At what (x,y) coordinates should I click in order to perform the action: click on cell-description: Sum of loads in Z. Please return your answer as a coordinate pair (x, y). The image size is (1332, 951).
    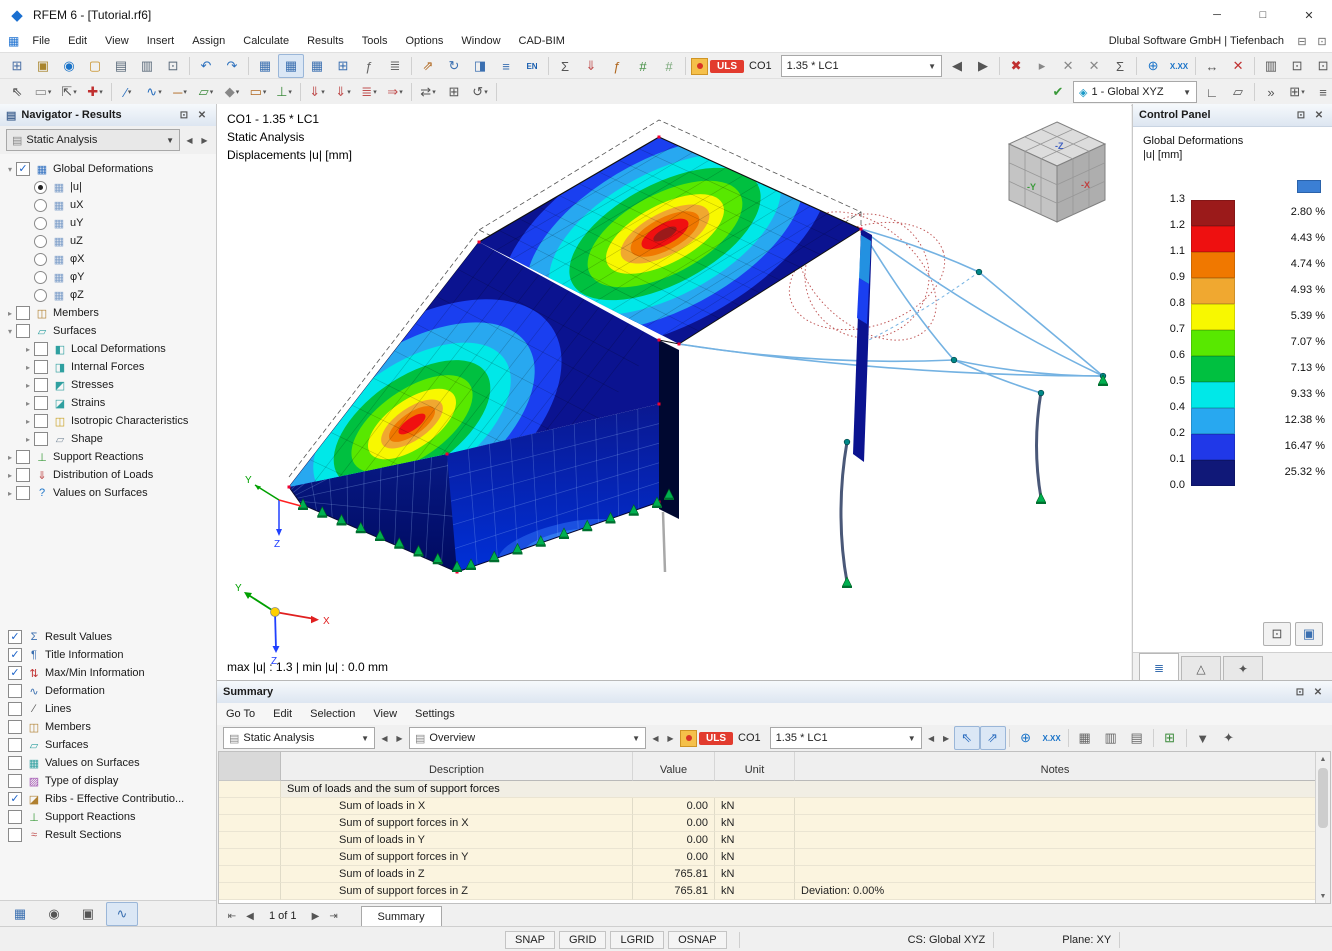
    Looking at the image, I should click on (457, 874).